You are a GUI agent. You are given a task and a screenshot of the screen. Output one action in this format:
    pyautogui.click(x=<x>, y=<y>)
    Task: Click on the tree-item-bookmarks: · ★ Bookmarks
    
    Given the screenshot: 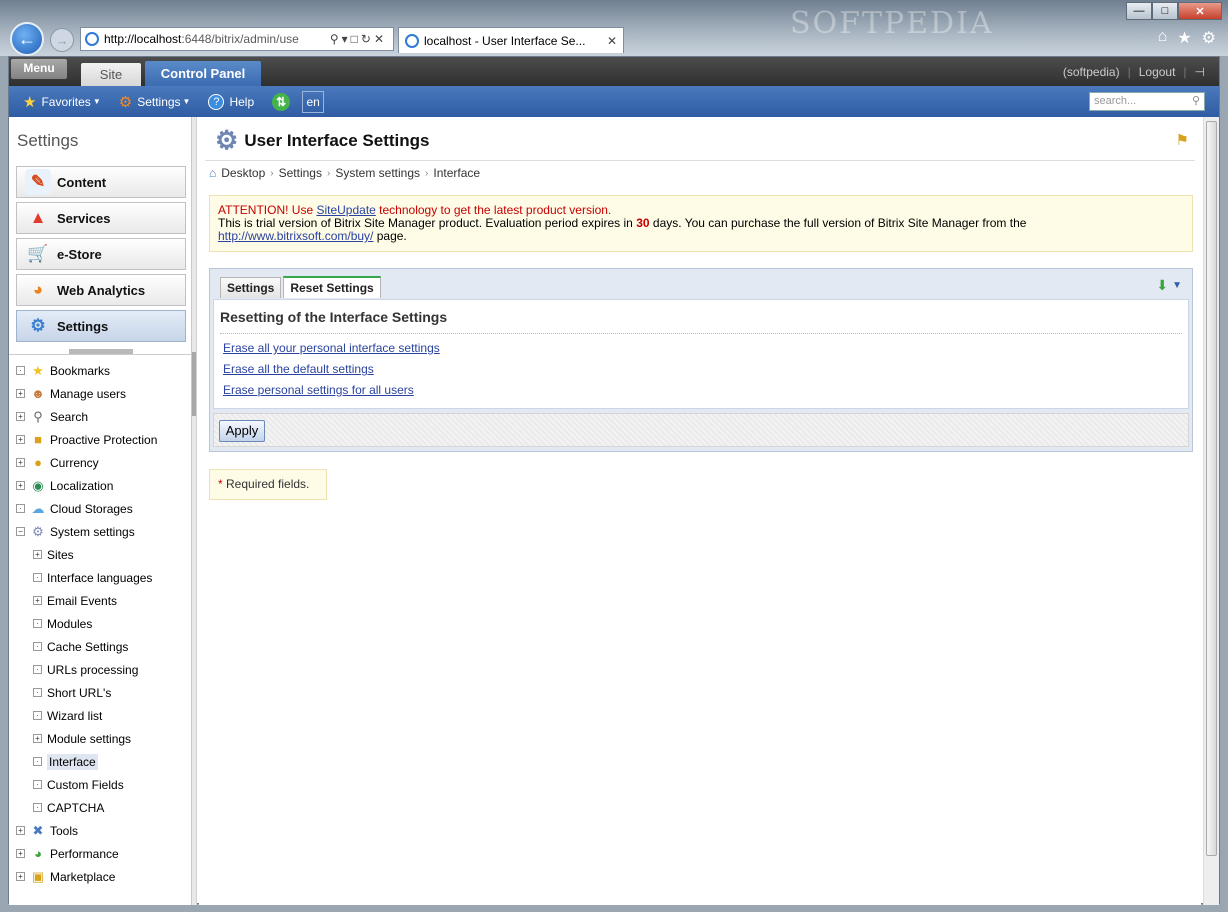 What is the action you would take?
    pyautogui.click(x=100, y=370)
    